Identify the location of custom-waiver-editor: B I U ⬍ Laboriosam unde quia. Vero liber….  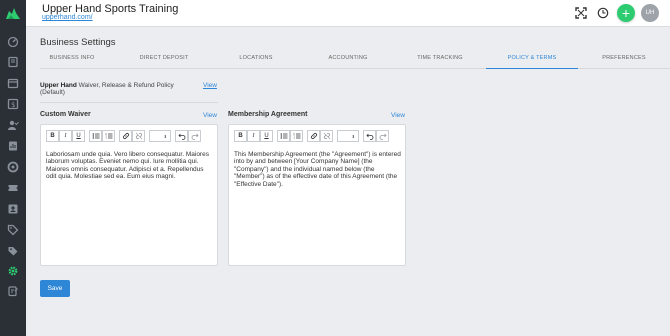
(129, 195).